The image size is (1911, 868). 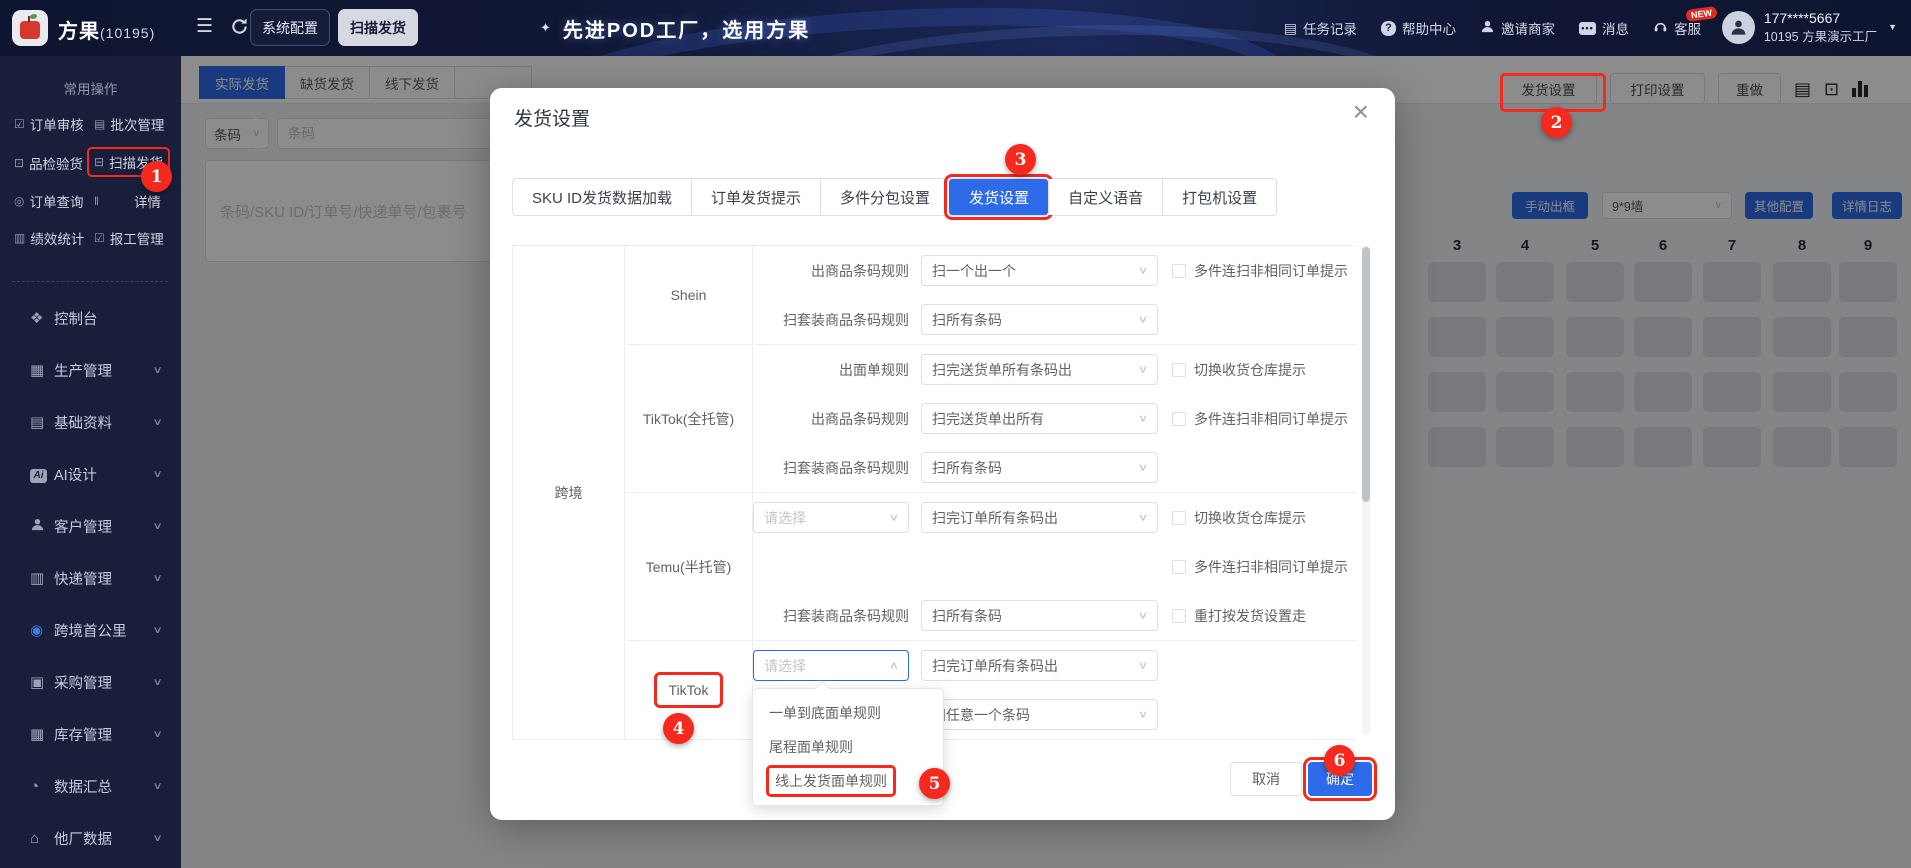 What do you see at coordinates (689, 295) in the screenshot?
I see `platform-cell: Shein` at bounding box center [689, 295].